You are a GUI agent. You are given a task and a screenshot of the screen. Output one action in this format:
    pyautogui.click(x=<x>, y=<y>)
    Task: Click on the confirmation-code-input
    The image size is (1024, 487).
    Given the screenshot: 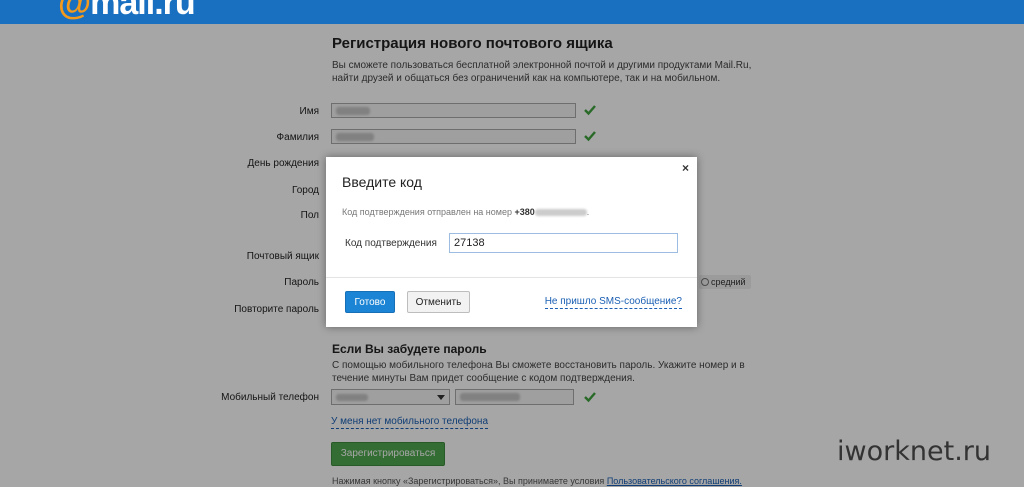 What is the action you would take?
    pyautogui.click(x=563, y=243)
    